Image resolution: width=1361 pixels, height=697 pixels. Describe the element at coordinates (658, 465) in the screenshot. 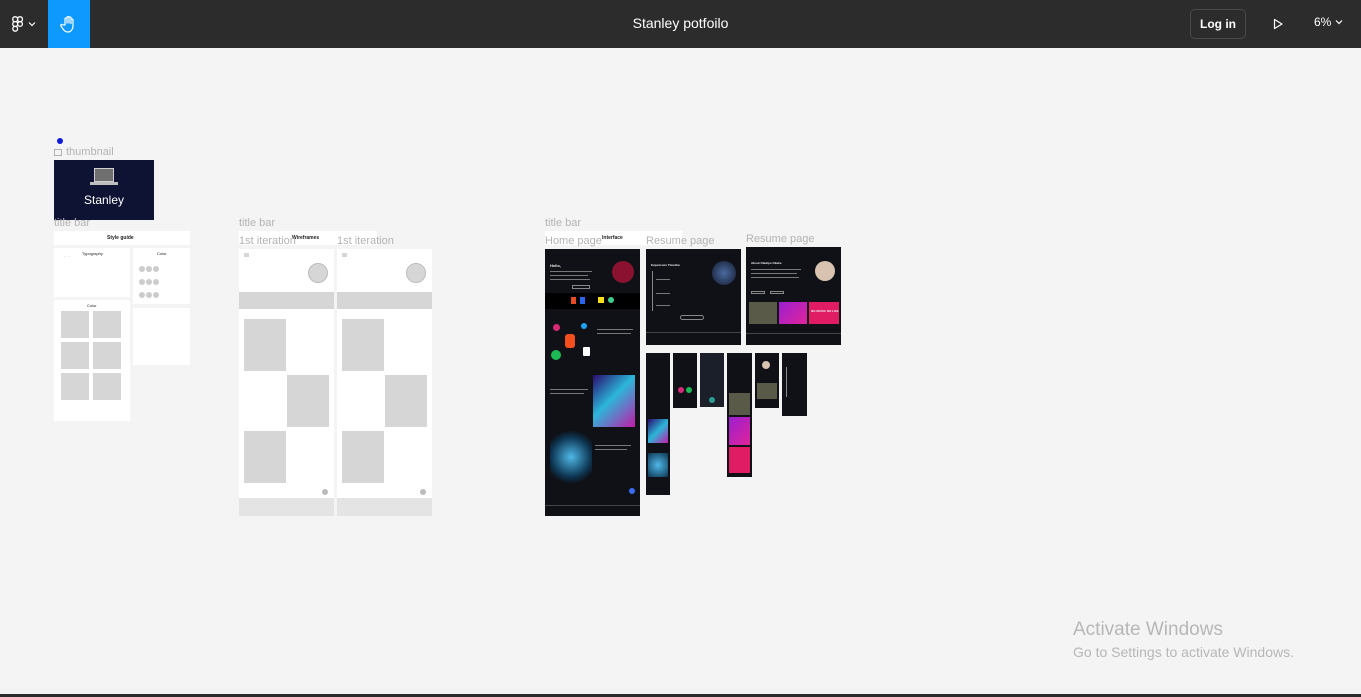

I see `mobile-project-image` at that location.